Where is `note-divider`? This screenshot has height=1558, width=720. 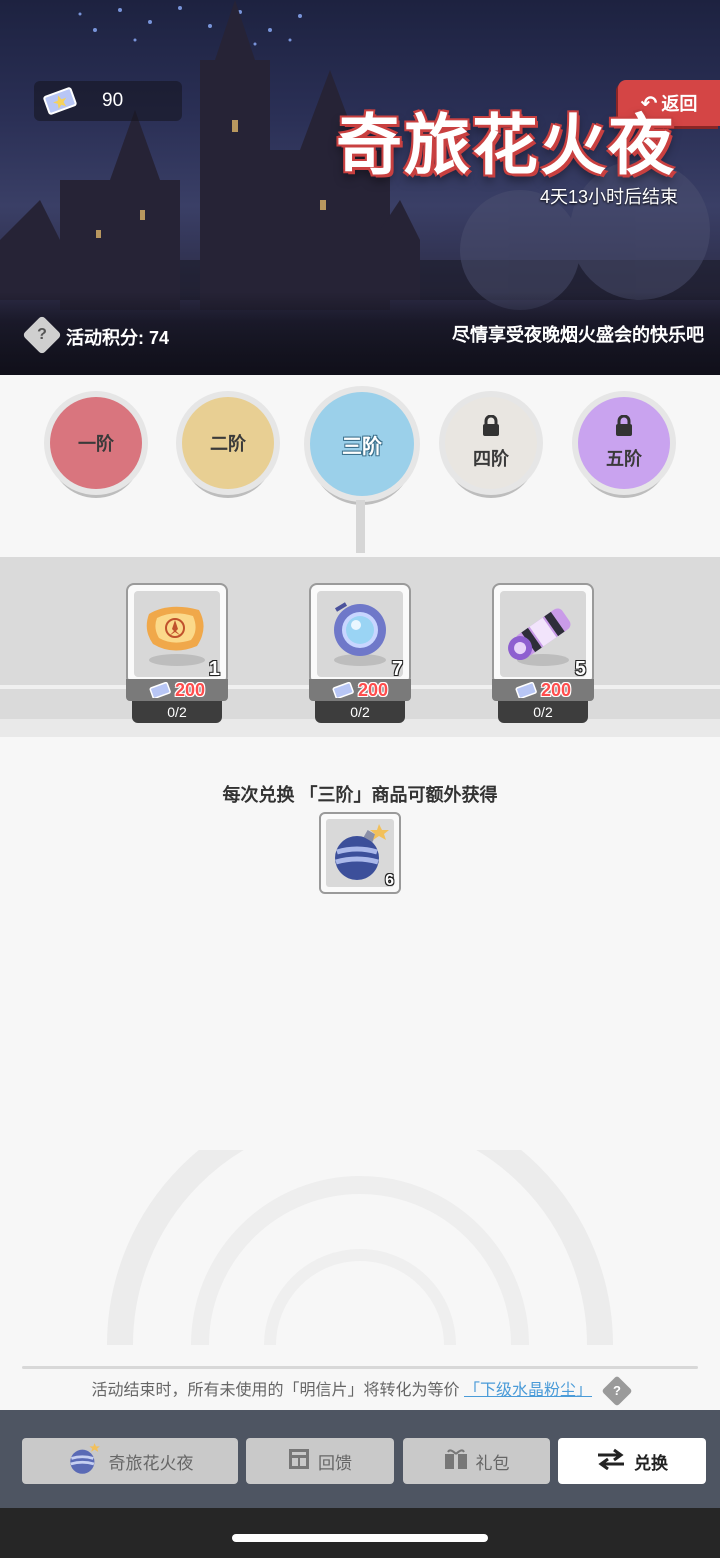 note-divider is located at coordinates (360, 1367).